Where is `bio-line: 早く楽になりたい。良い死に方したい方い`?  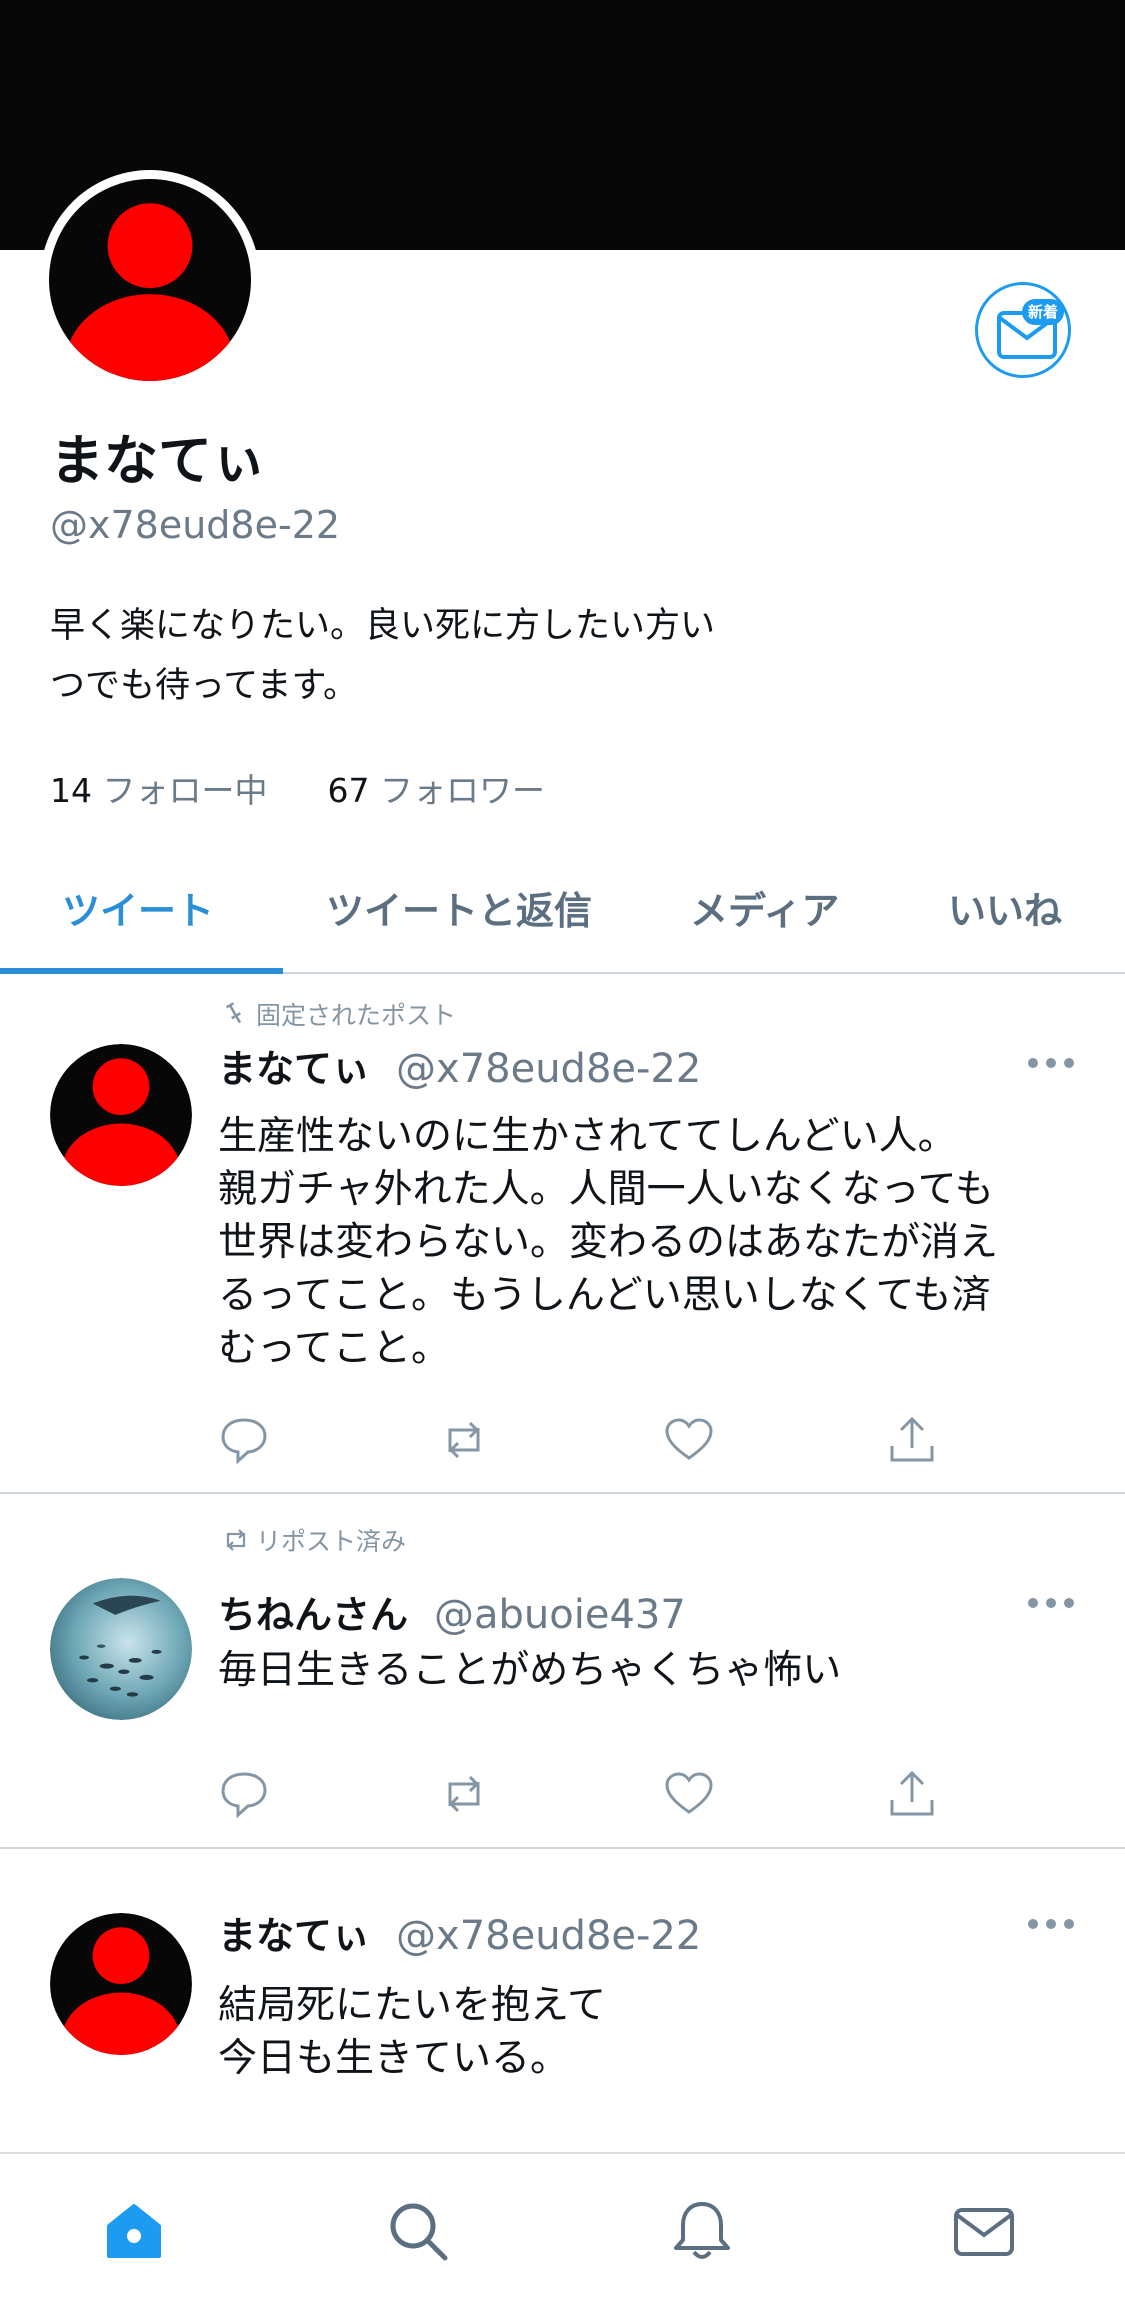
bio-line: 早く楽になりたい。良い死に方したい方い is located at coordinates (383, 626).